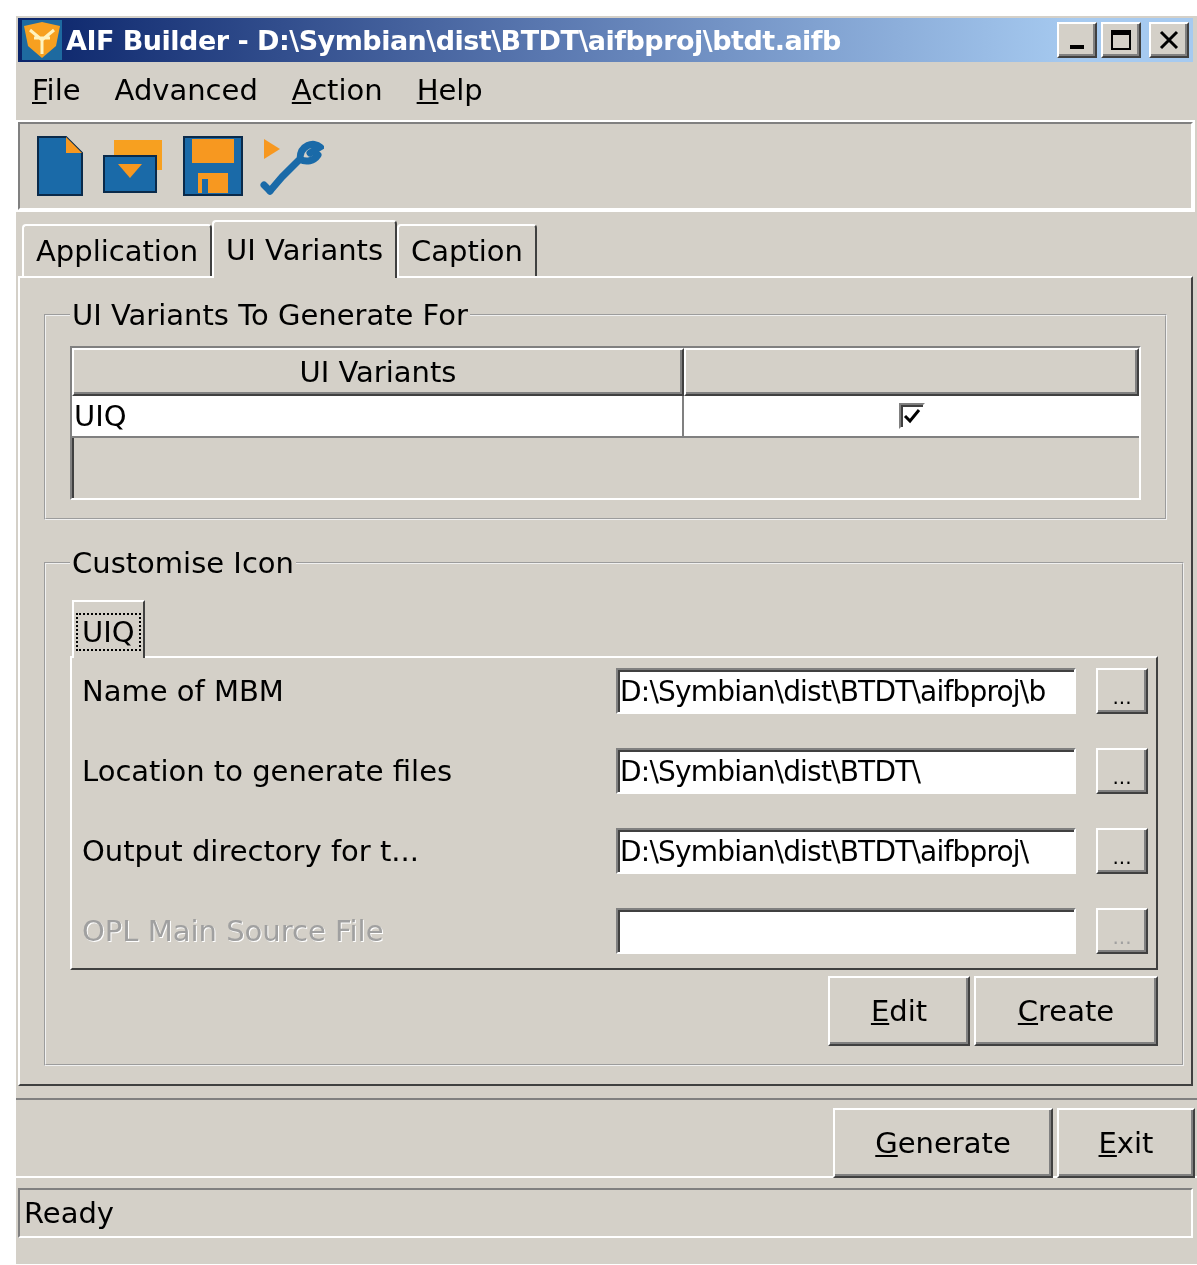  Describe the element at coordinates (56, 90) in the screenshot. I see `menu-item: File` at that location.